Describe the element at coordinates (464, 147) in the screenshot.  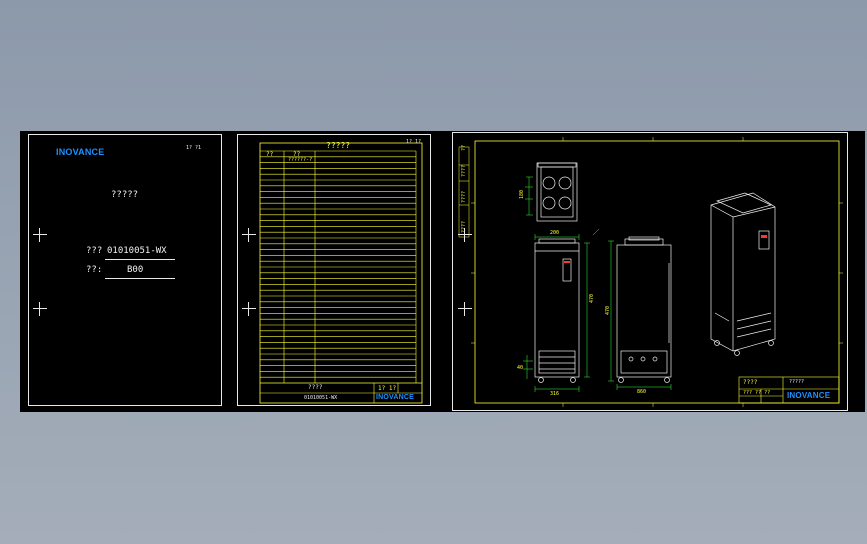
I see `margin-label: ??` at that location.